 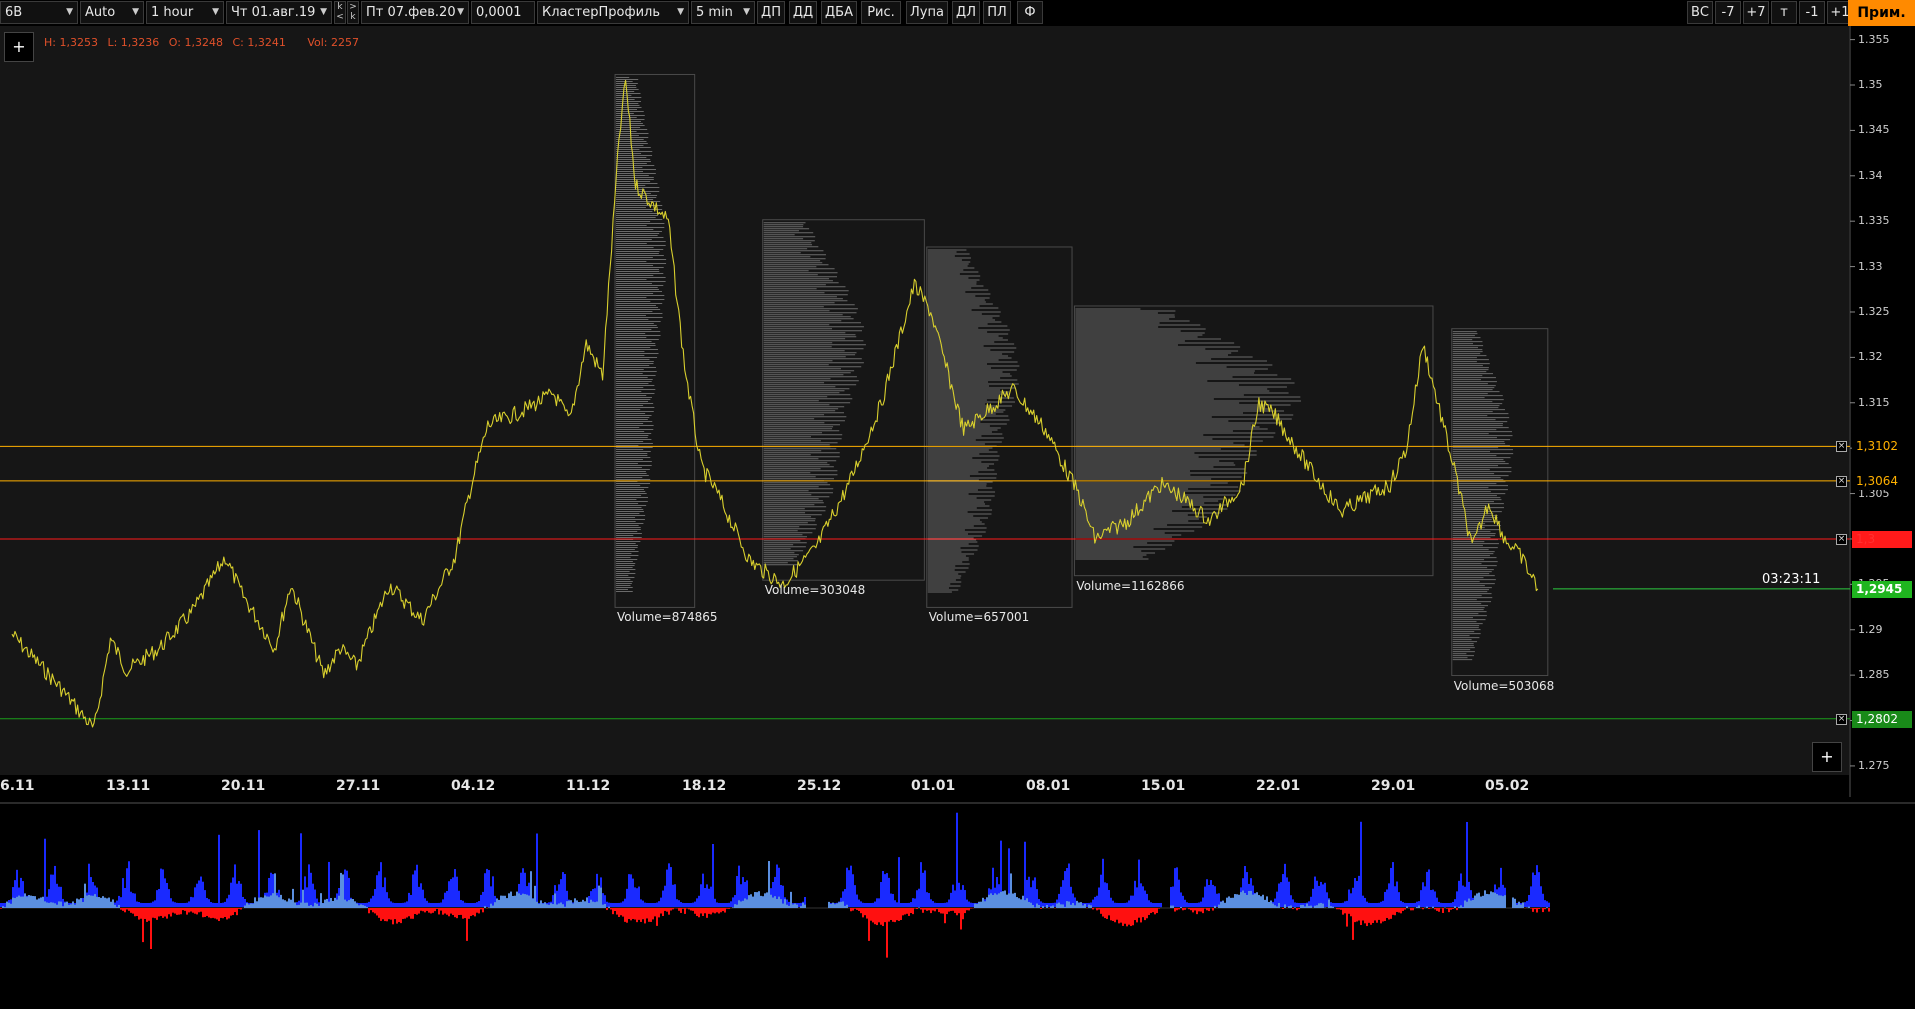 I want to click on profile-timeframe-select: 5 min ▼, so click(x=723, y=12).